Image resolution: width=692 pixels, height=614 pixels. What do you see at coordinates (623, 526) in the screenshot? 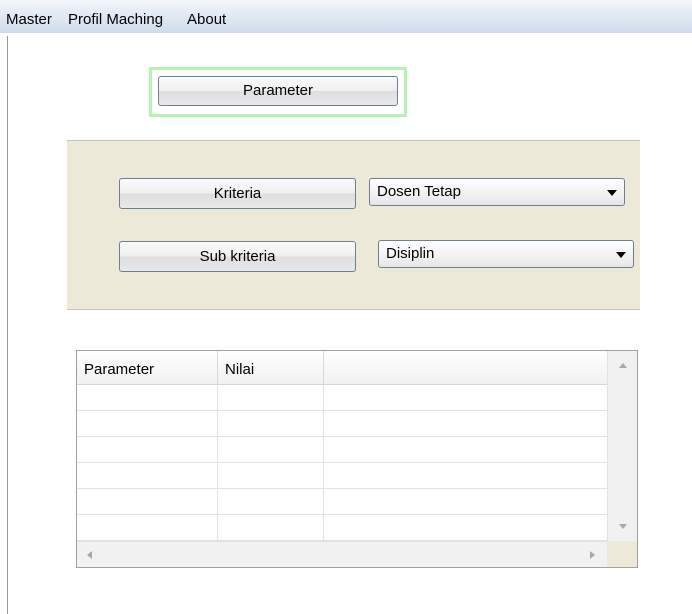
I see `scroll-down-arrow-icon` at bounding box center [623, 526].